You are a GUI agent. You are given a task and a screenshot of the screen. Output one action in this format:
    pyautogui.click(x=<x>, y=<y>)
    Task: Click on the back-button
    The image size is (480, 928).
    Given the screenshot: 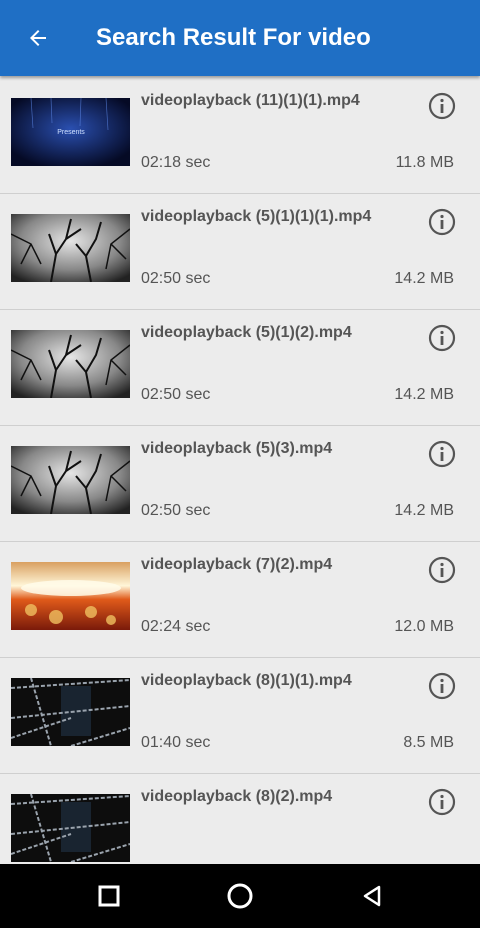 What is the action you would take?
    pyautogui.click(x=38, y=38)
    